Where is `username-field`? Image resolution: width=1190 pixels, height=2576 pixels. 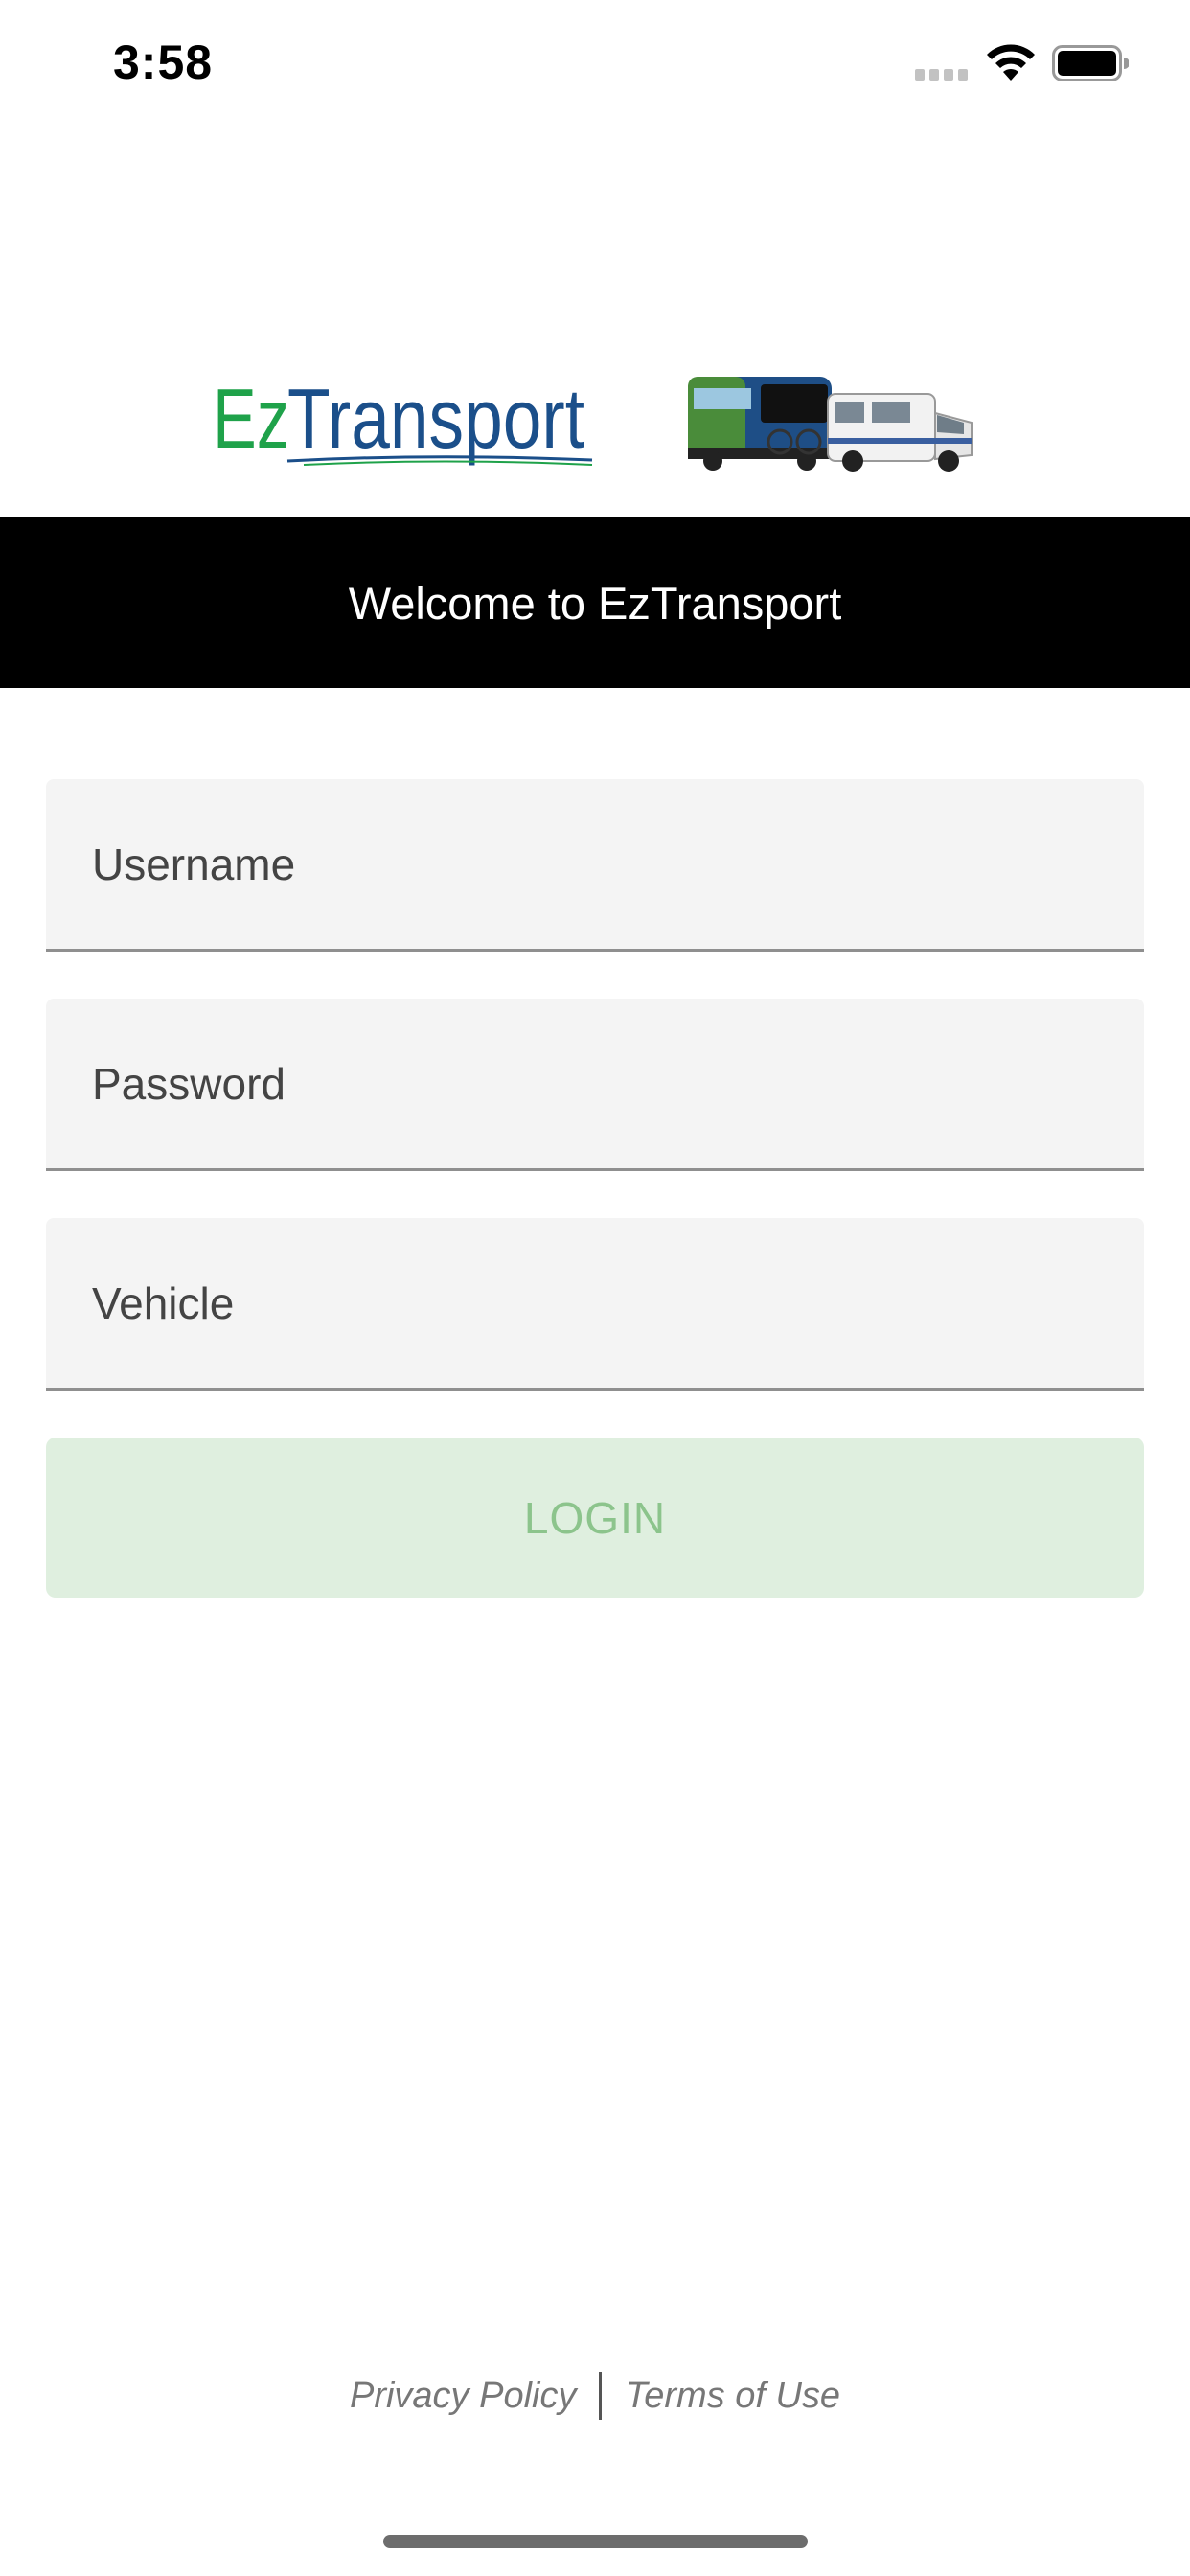 username-field is located at coordinates (595, 864).